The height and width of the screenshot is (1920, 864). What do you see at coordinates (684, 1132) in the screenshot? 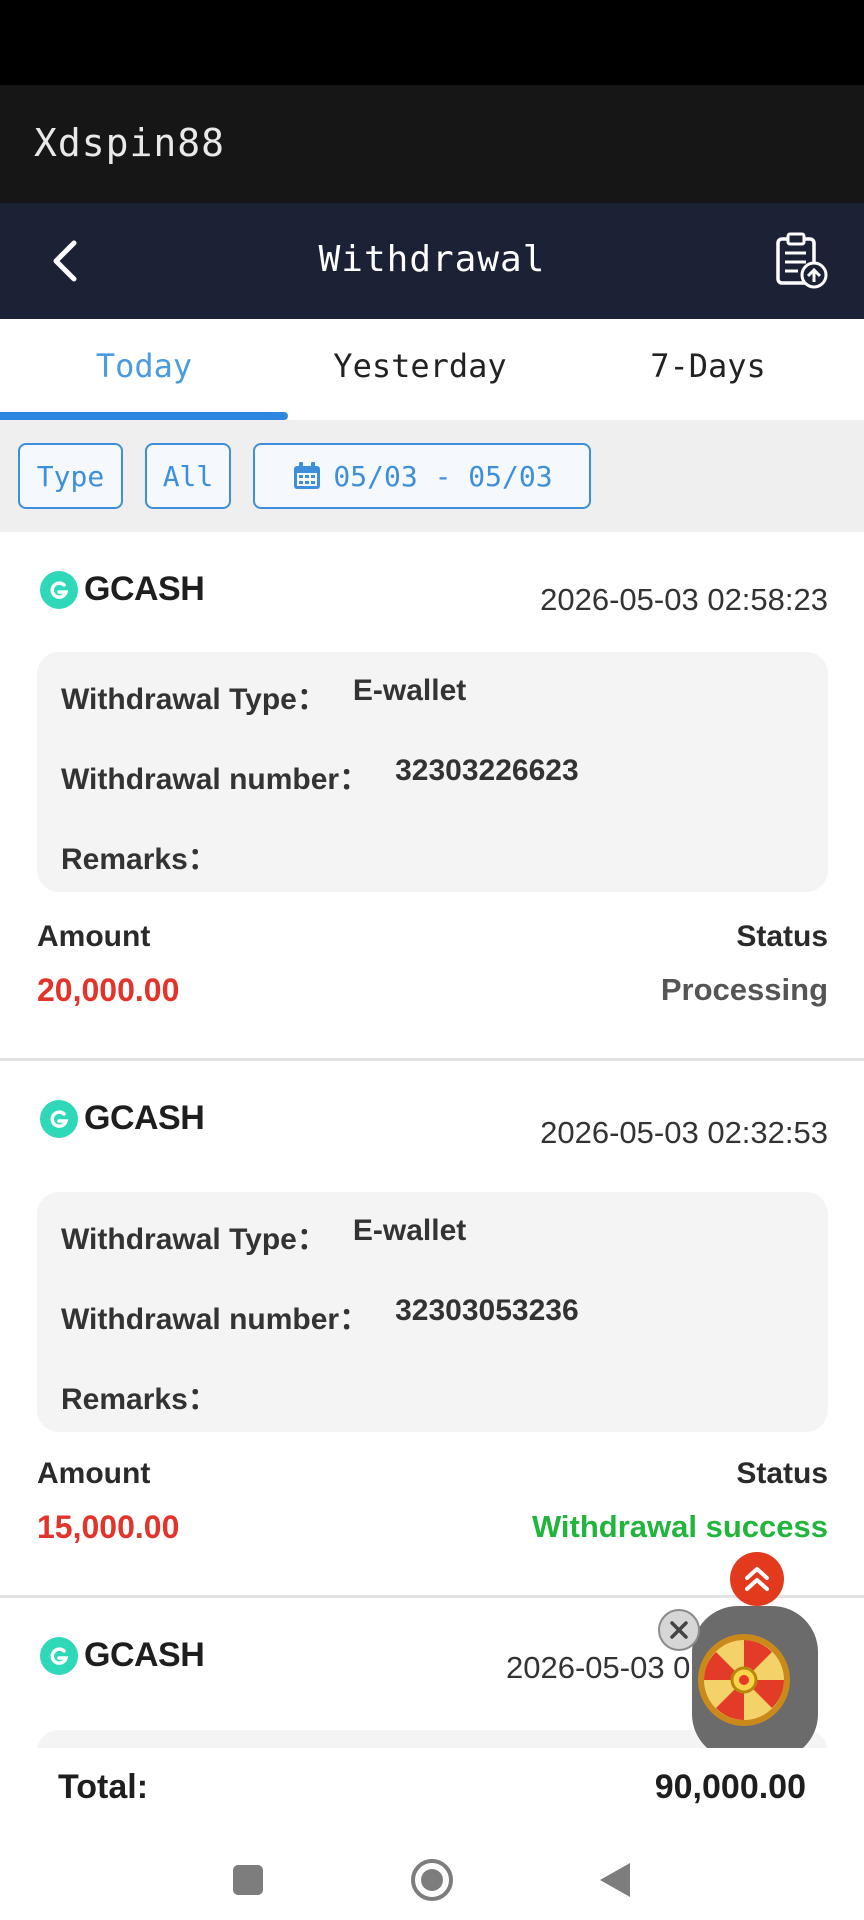
I see `record-timestamp: 2026-05-03 02:32:53` at bounding box center [684, 1132].